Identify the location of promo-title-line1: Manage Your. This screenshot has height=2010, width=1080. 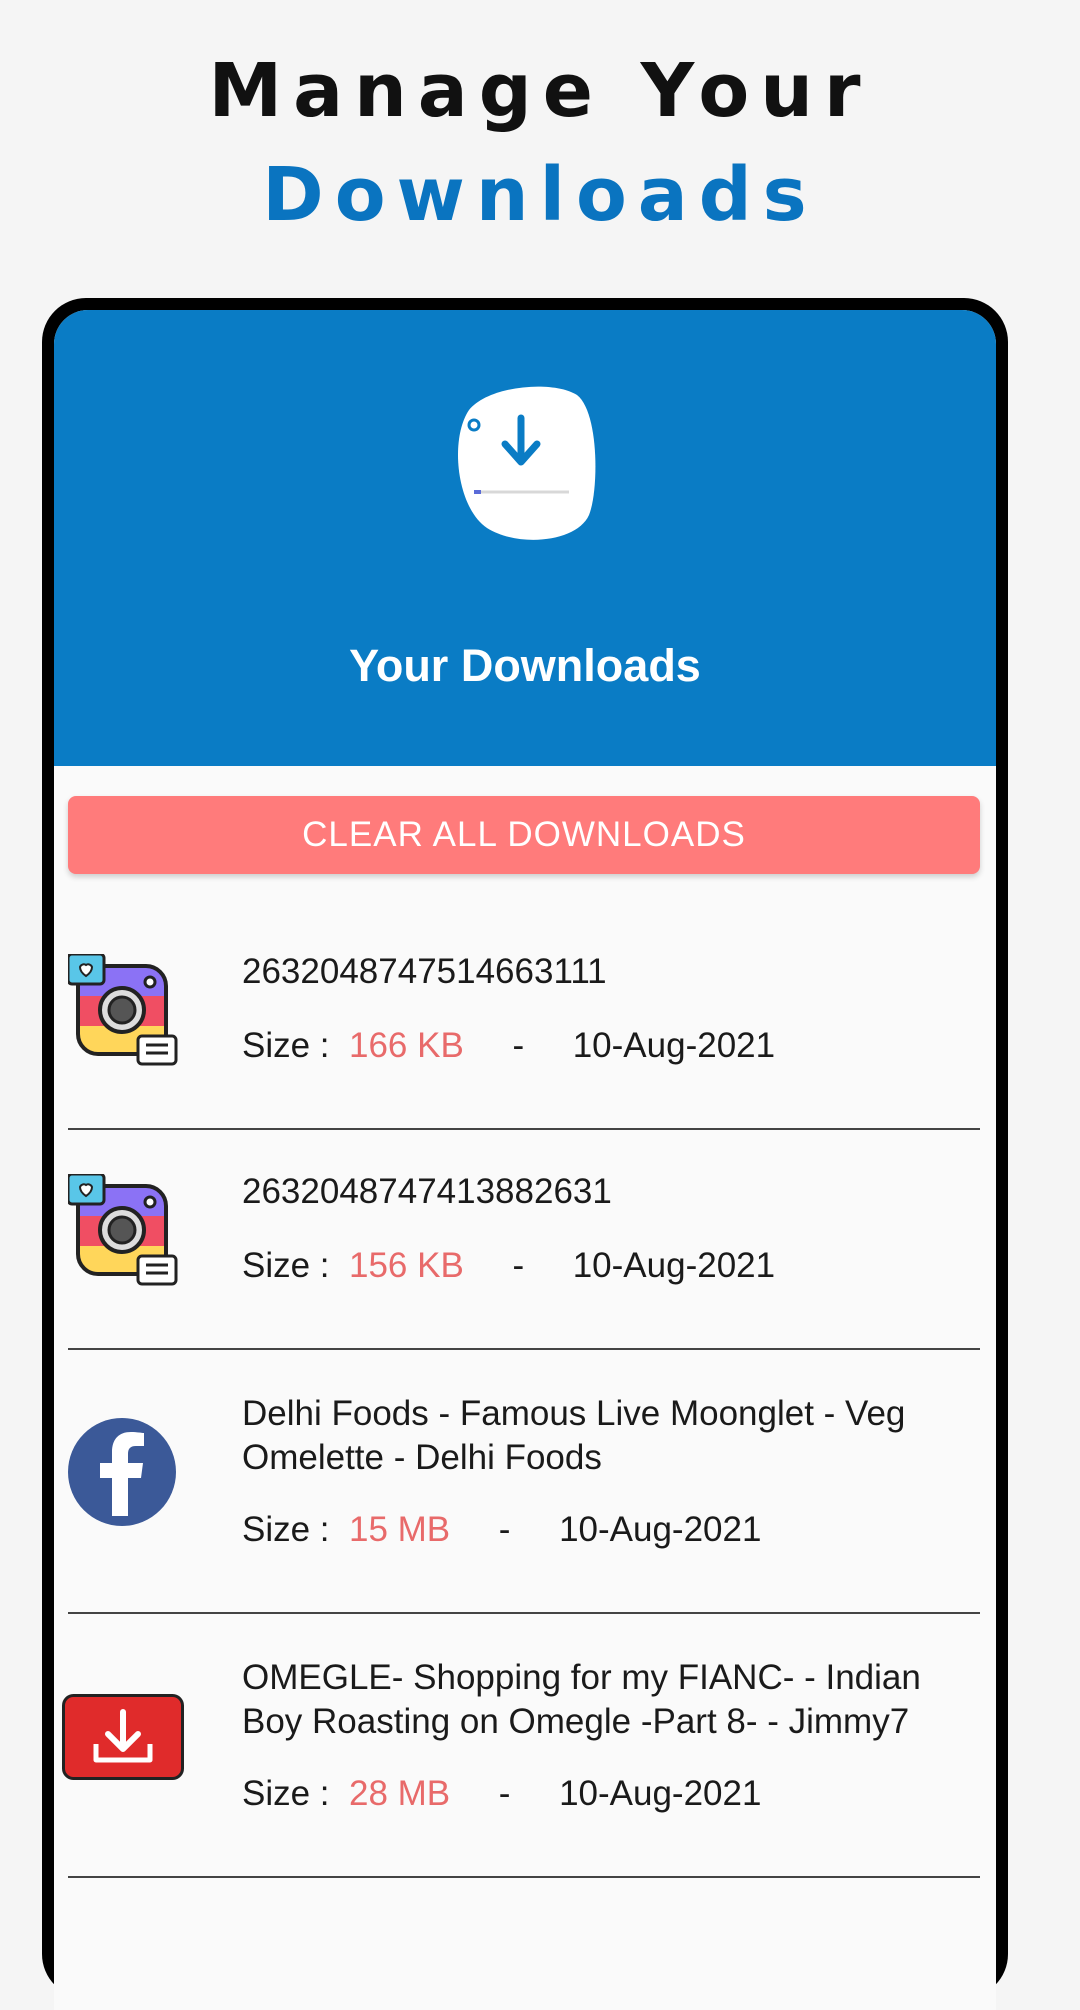
(540, 91).